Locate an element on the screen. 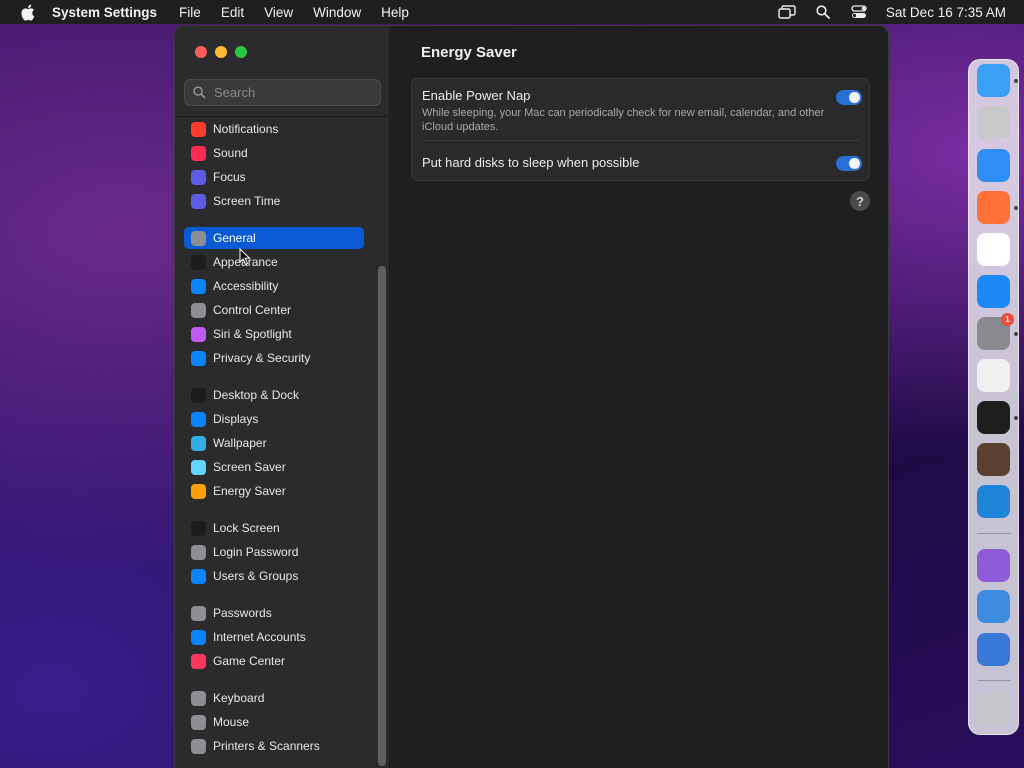 Image resolution: width=1024 pixels, height=768 pixels. sidebar-item-label: Control Center is located at coordinates (252, 310).